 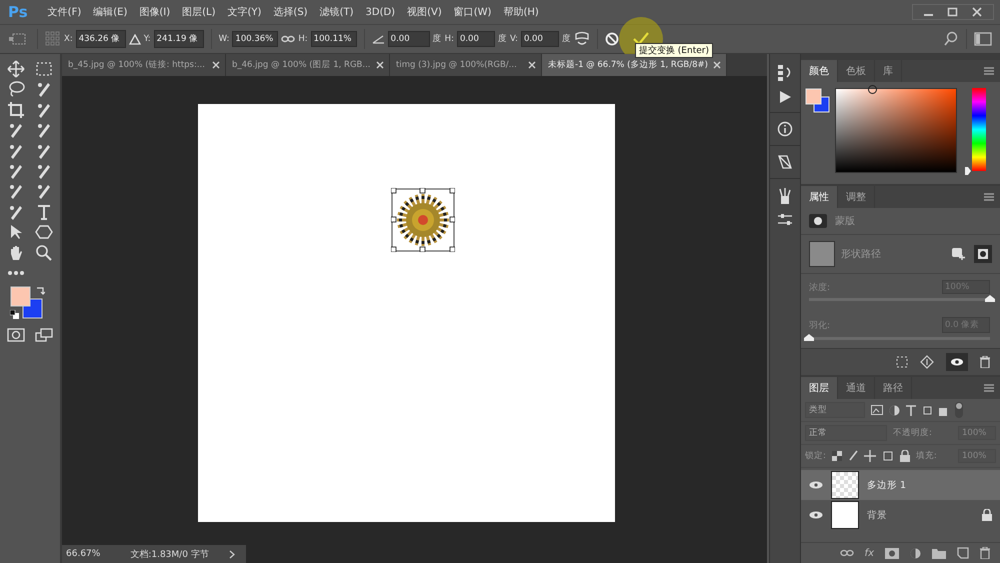 What do you see at coordinates (514, 39) in the screenshot?
I see `skew-v-label: V:` at bounding box center [514, 39].